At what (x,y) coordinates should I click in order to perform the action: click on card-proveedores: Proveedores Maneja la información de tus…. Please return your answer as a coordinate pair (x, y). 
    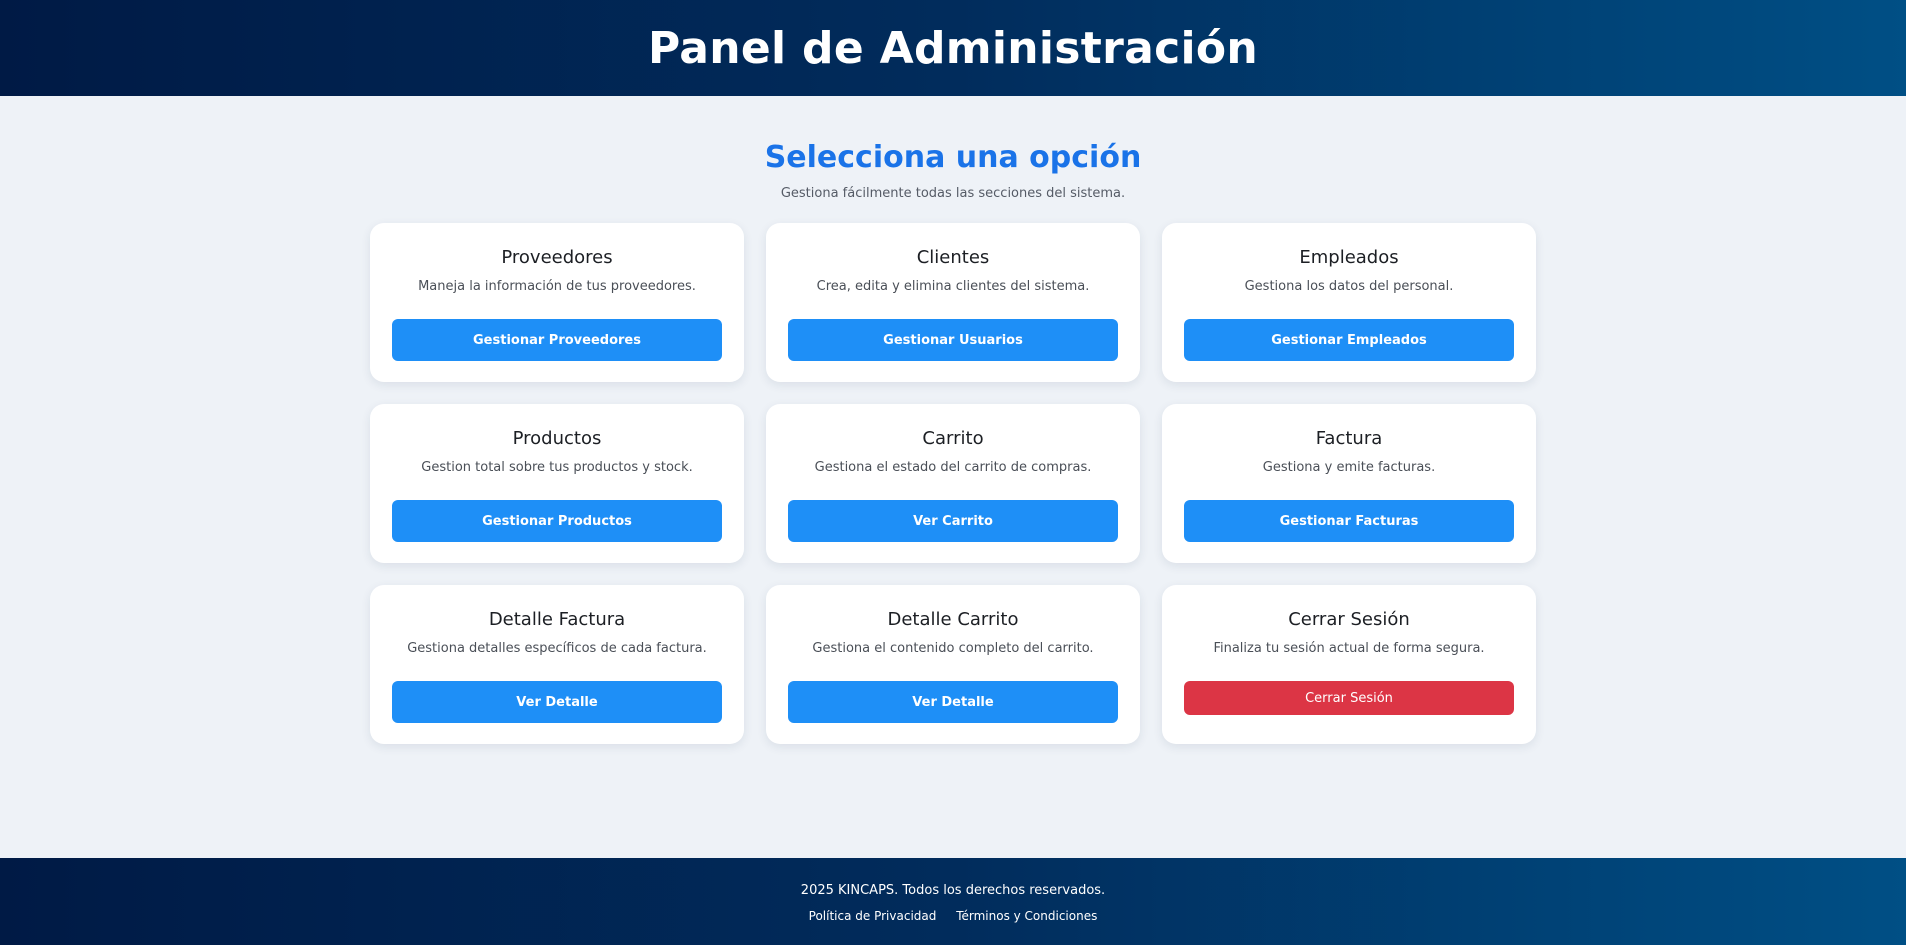
    Looking at the image, I should click on (557, 302).